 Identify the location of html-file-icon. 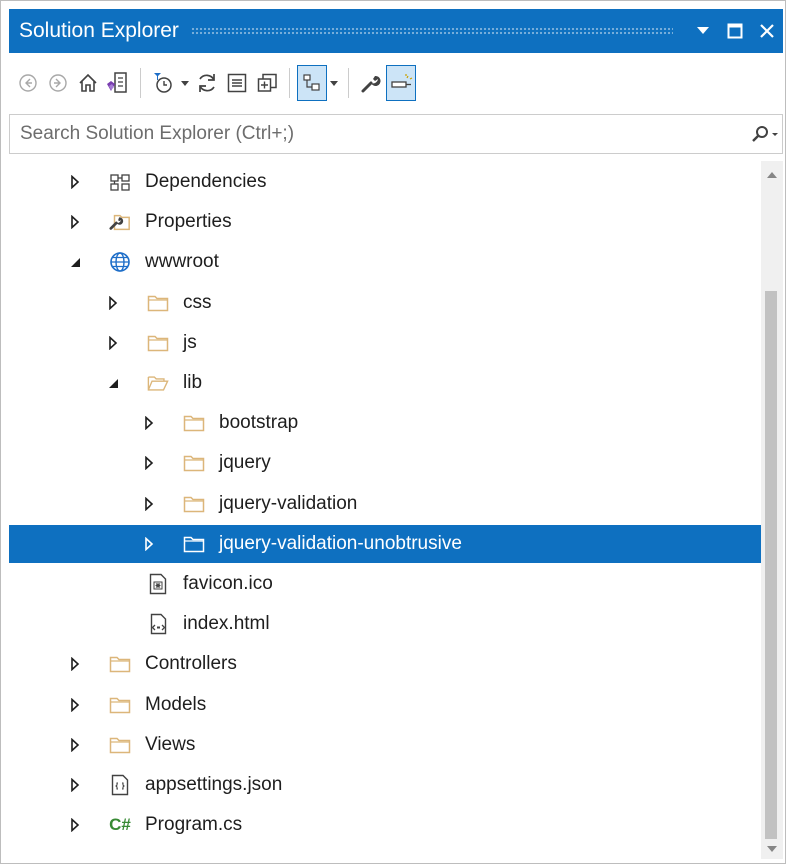
(158, 624).